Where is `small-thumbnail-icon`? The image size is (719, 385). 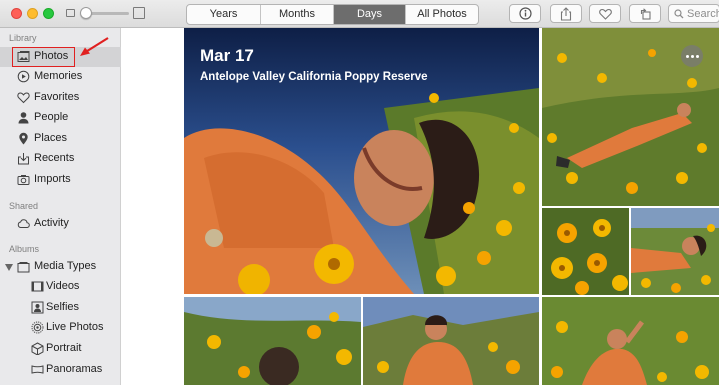 small-thumbnail-icon is located at coordinates (70, 13).